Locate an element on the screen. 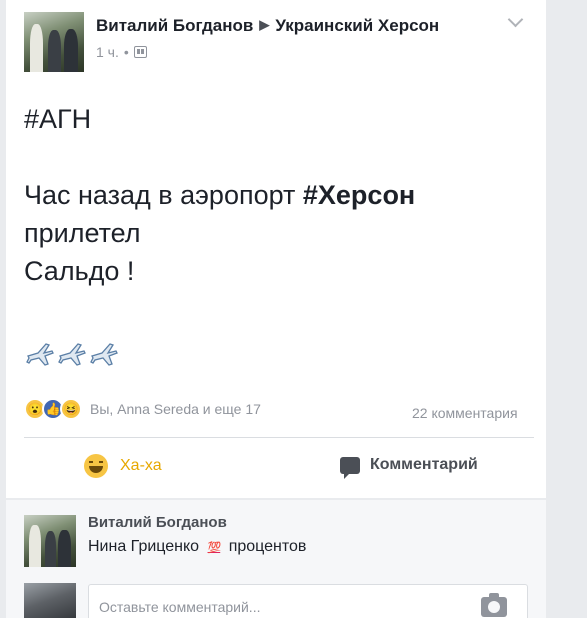  reactions-summary: 😮 👍 😆 Вы, Anna Sereda и еще 17 is located at coordinates (142, 409).